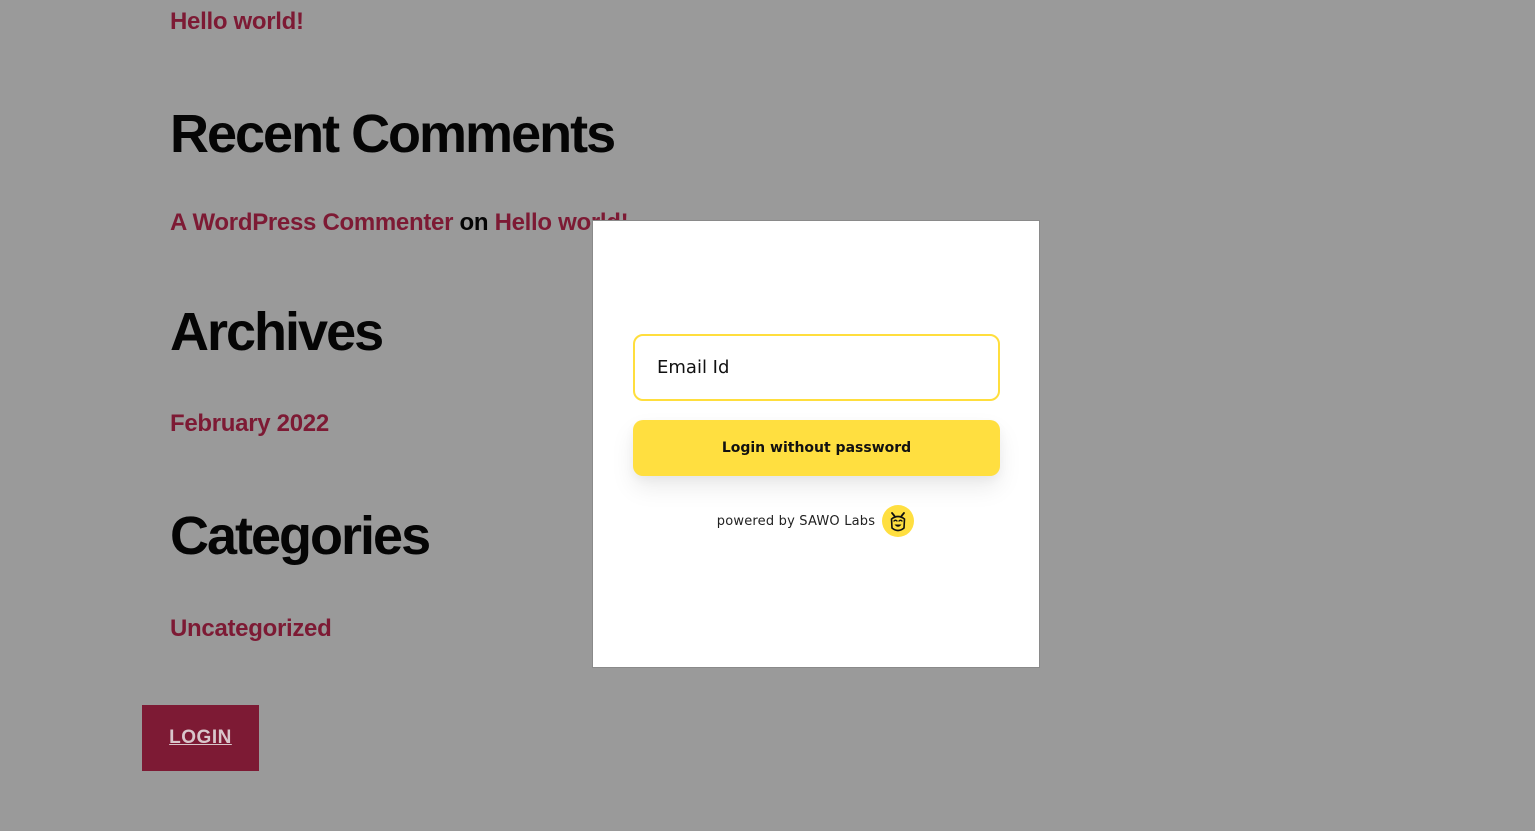 The image size is (1535, 831). I want to click on login-button: LOGIN, so click(200, 738).